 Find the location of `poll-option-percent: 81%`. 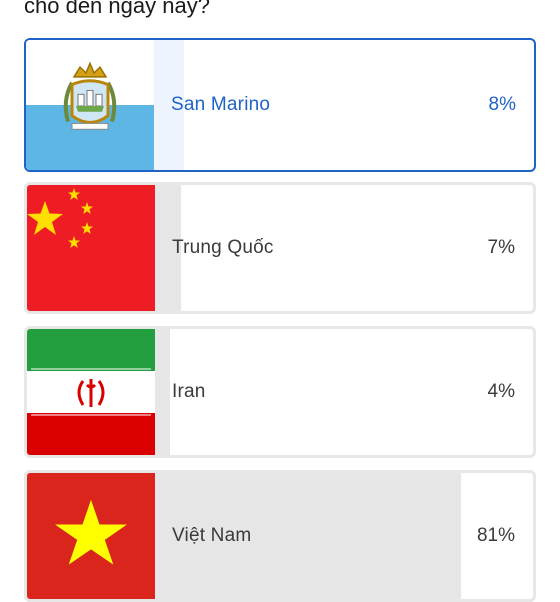

poll-option-percent: 81% is located at coordinates (495, 535).